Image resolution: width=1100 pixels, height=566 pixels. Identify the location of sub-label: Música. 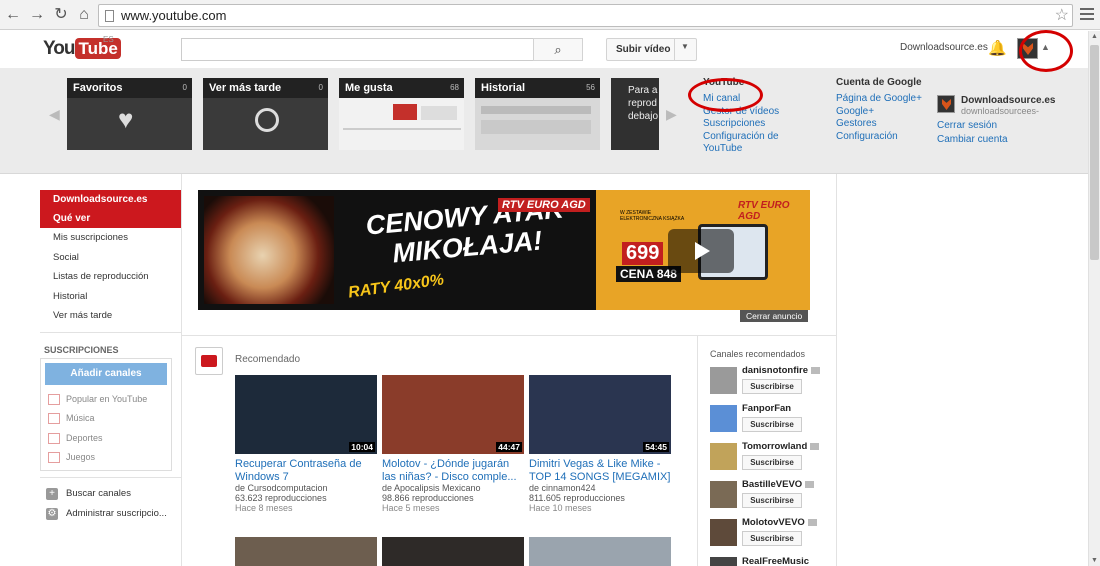
(80, 418).